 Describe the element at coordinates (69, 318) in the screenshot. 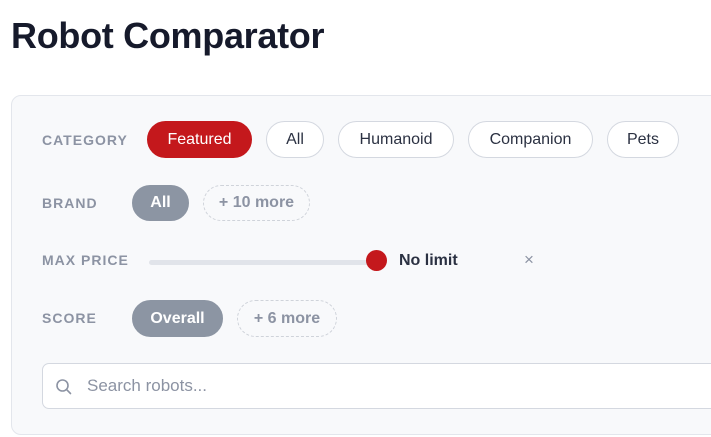

I see `score-label: SCORE` at that location.